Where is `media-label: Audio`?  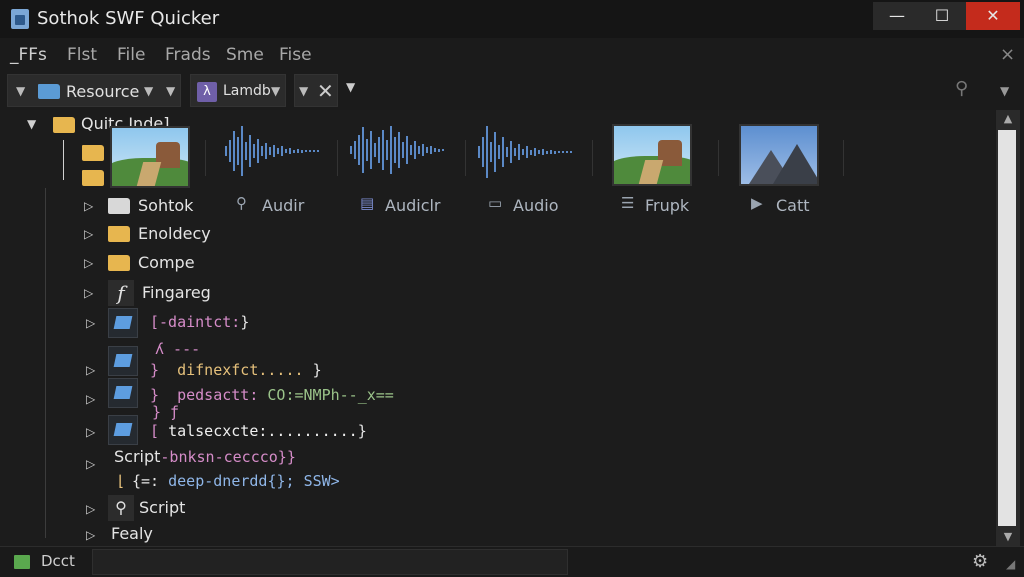
media-label: Audio is located at coordinates (535, 205).